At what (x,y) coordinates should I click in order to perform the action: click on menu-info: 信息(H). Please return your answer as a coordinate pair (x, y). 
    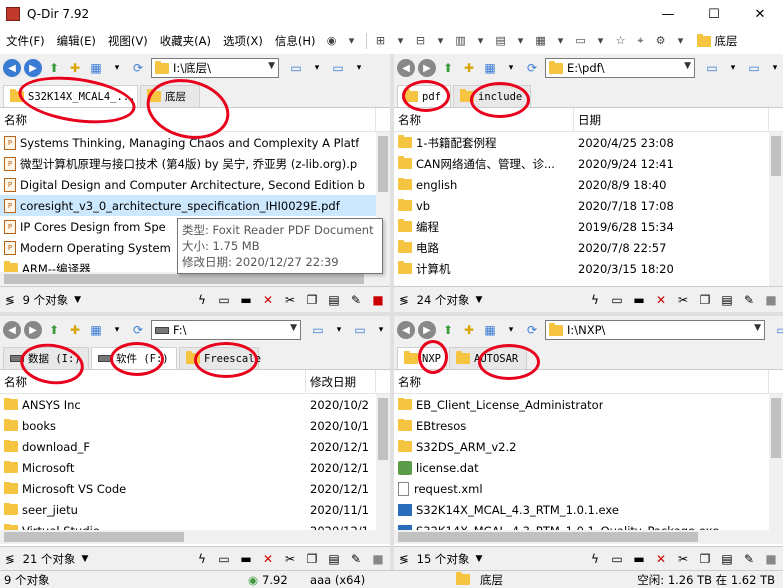
    Looking at the image, I should click on (295, 41).